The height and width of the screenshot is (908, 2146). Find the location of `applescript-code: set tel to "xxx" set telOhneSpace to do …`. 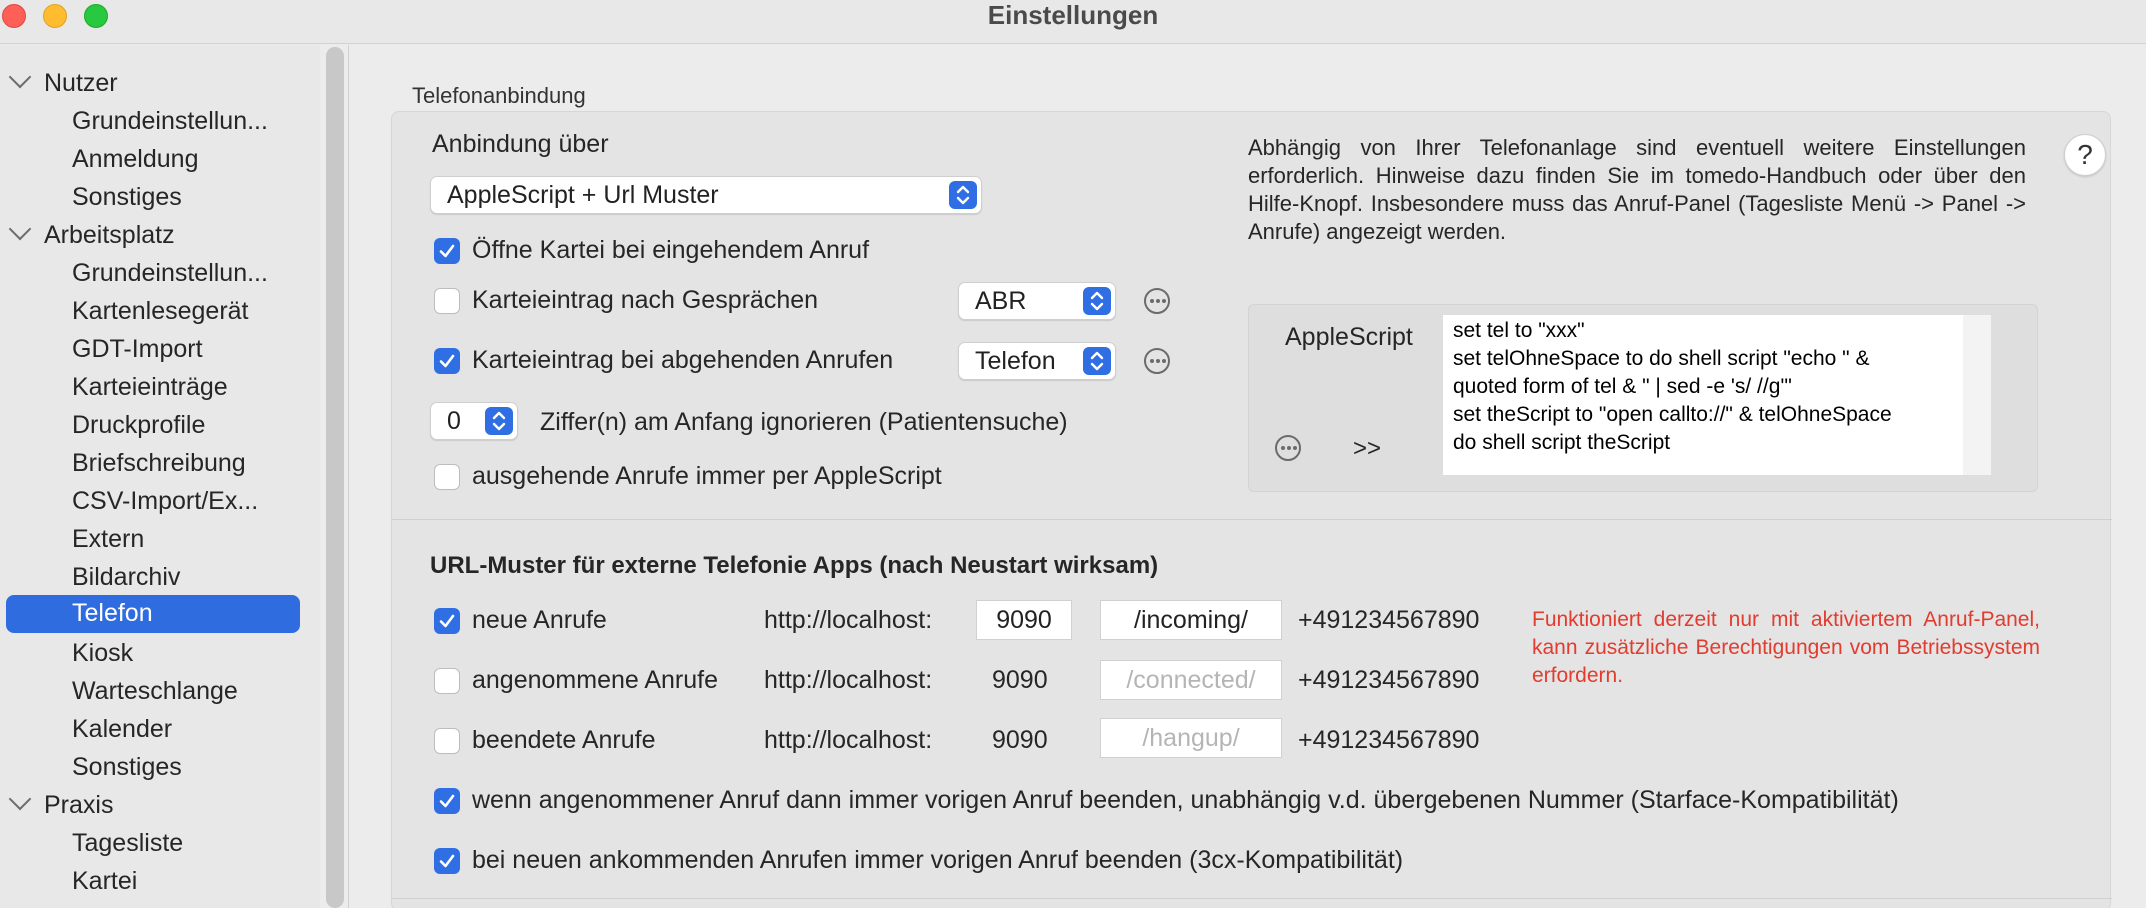

applescript-code: set tel to "xxx" set telOhneSpace to do … is located at coordinates (1672, 386).